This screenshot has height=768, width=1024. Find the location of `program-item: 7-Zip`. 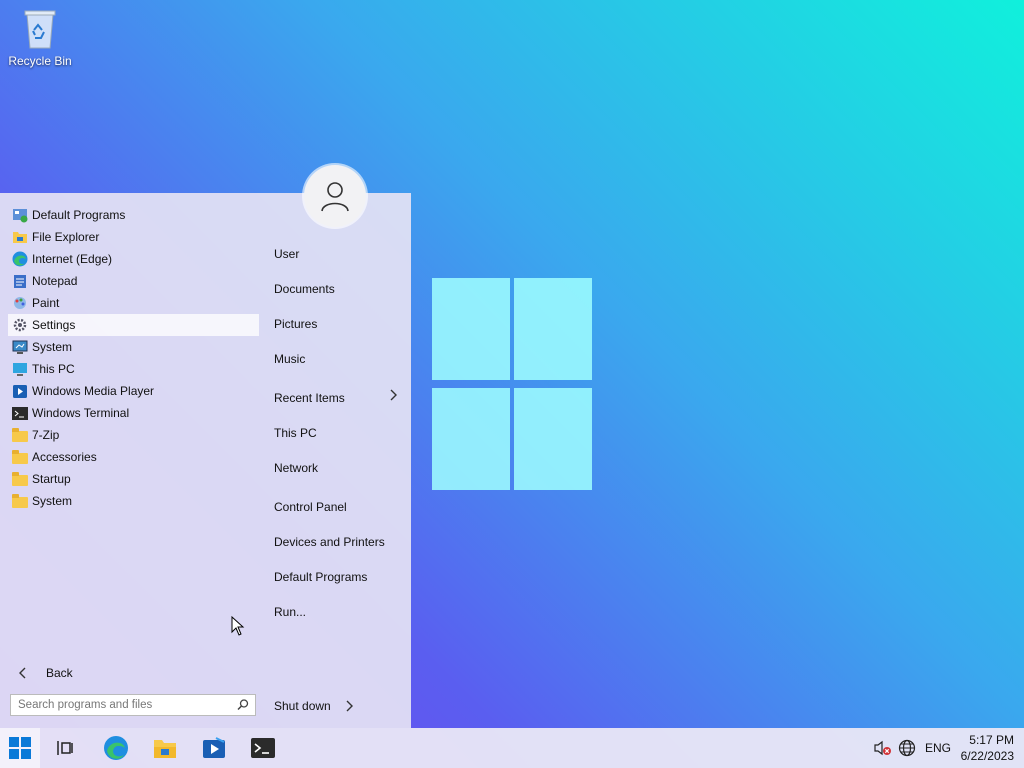

program-item: 7-Zip is located at coordinates (133, 435).